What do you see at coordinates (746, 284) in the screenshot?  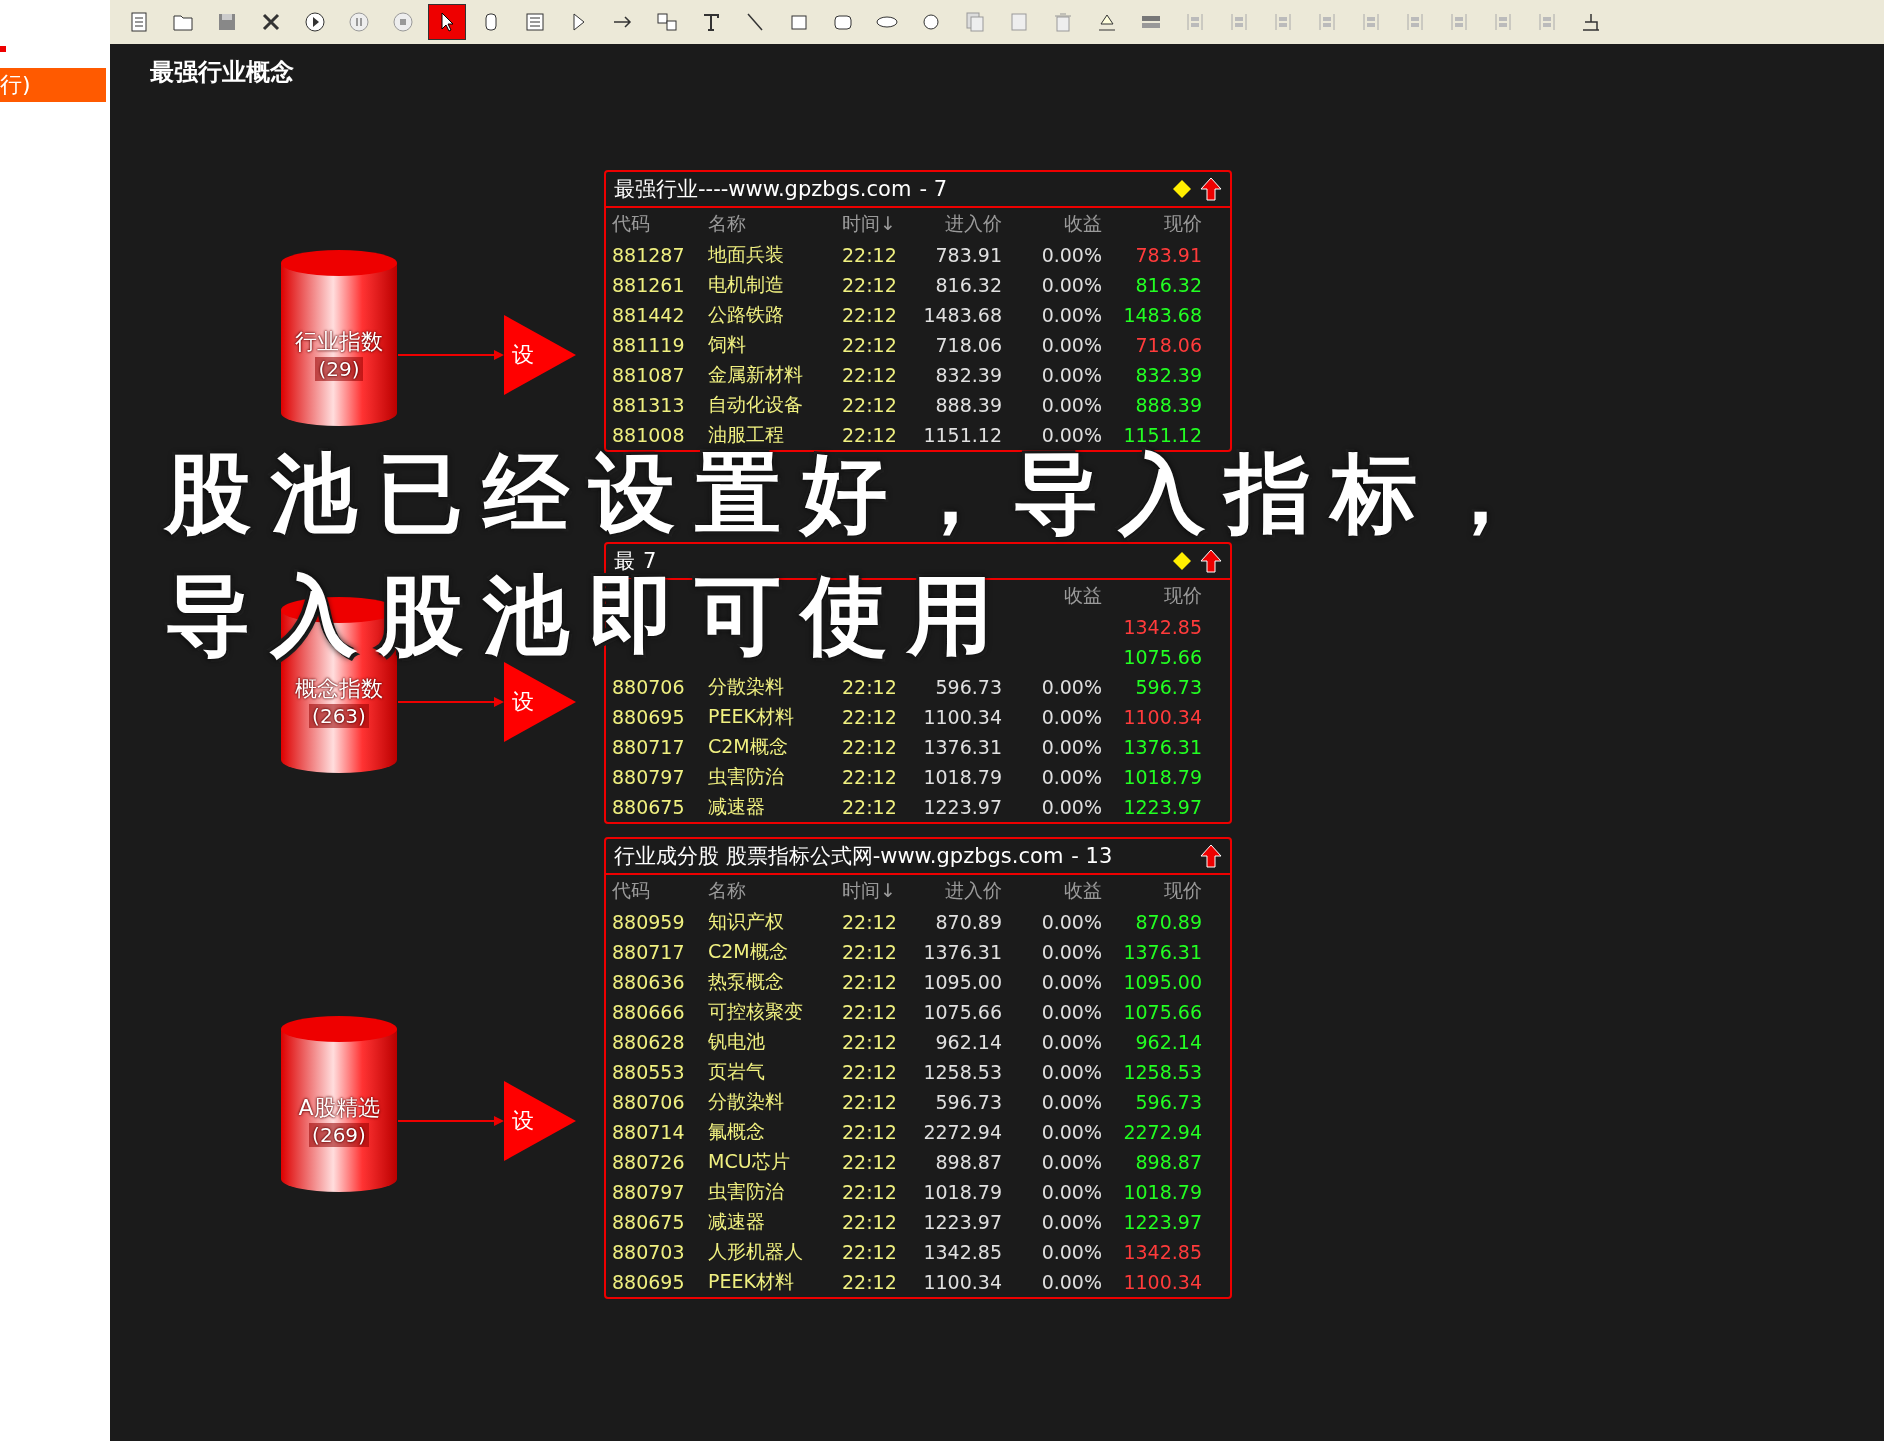 I see `name-cell-text: 电机制造` at bounding box center [746, 284].